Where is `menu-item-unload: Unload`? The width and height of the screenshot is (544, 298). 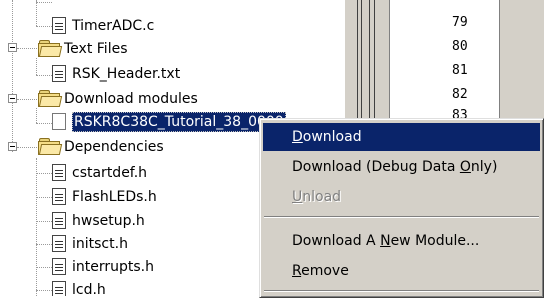 menu-item-unload: Unload is located at coordinates (401, 197).